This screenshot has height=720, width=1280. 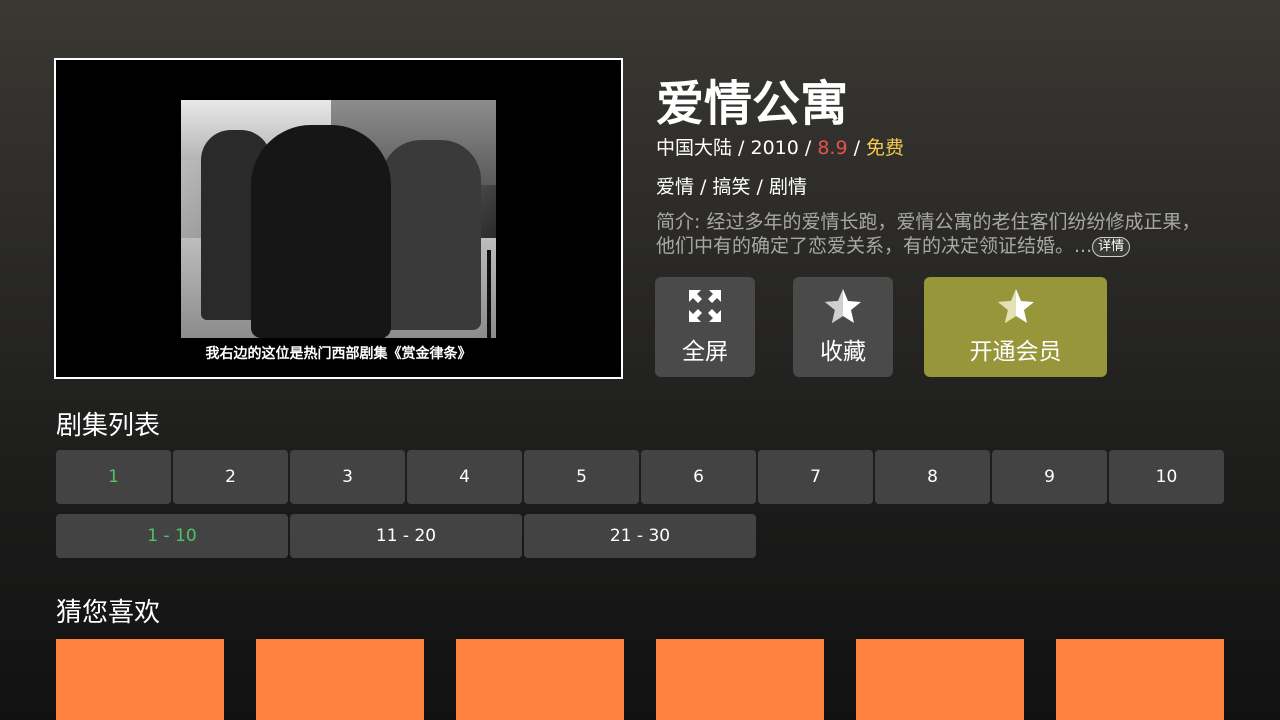 I want to click on genre-tag: 搞笑, so click(x=731, y=187).